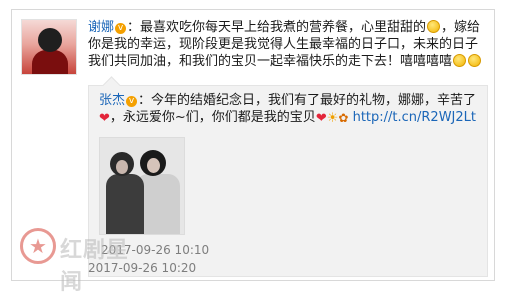  What do you see at coordinates (343, 118) in the screenshot?
I see `gift-emoji-icon: ✿` at bounding box center [343, 118].